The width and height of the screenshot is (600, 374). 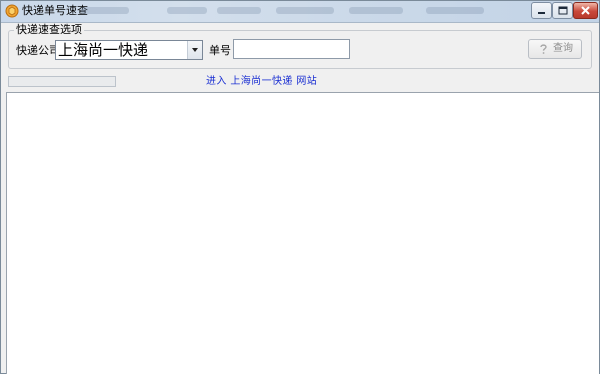 I want to click on close-button, so click(x=585, y=10).